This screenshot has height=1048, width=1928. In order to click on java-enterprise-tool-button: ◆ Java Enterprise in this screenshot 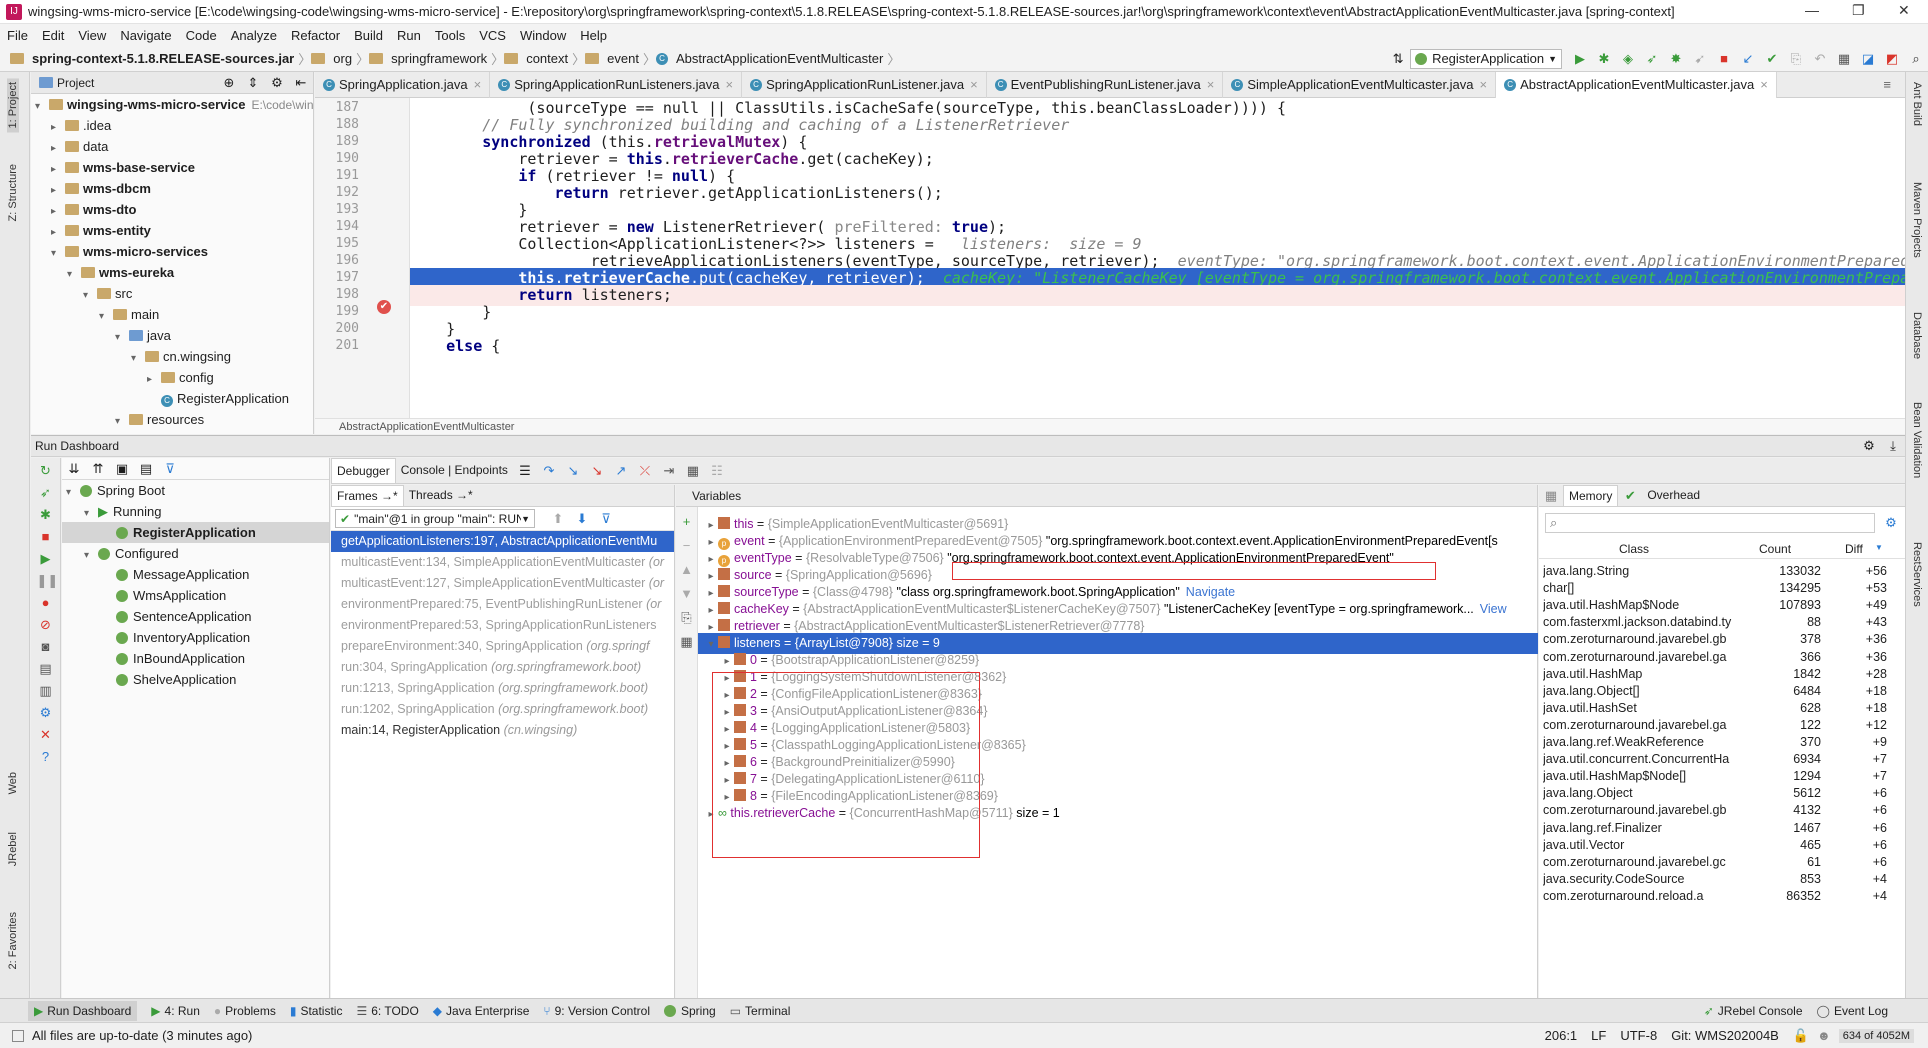, I will do `click(481, 1011)`.